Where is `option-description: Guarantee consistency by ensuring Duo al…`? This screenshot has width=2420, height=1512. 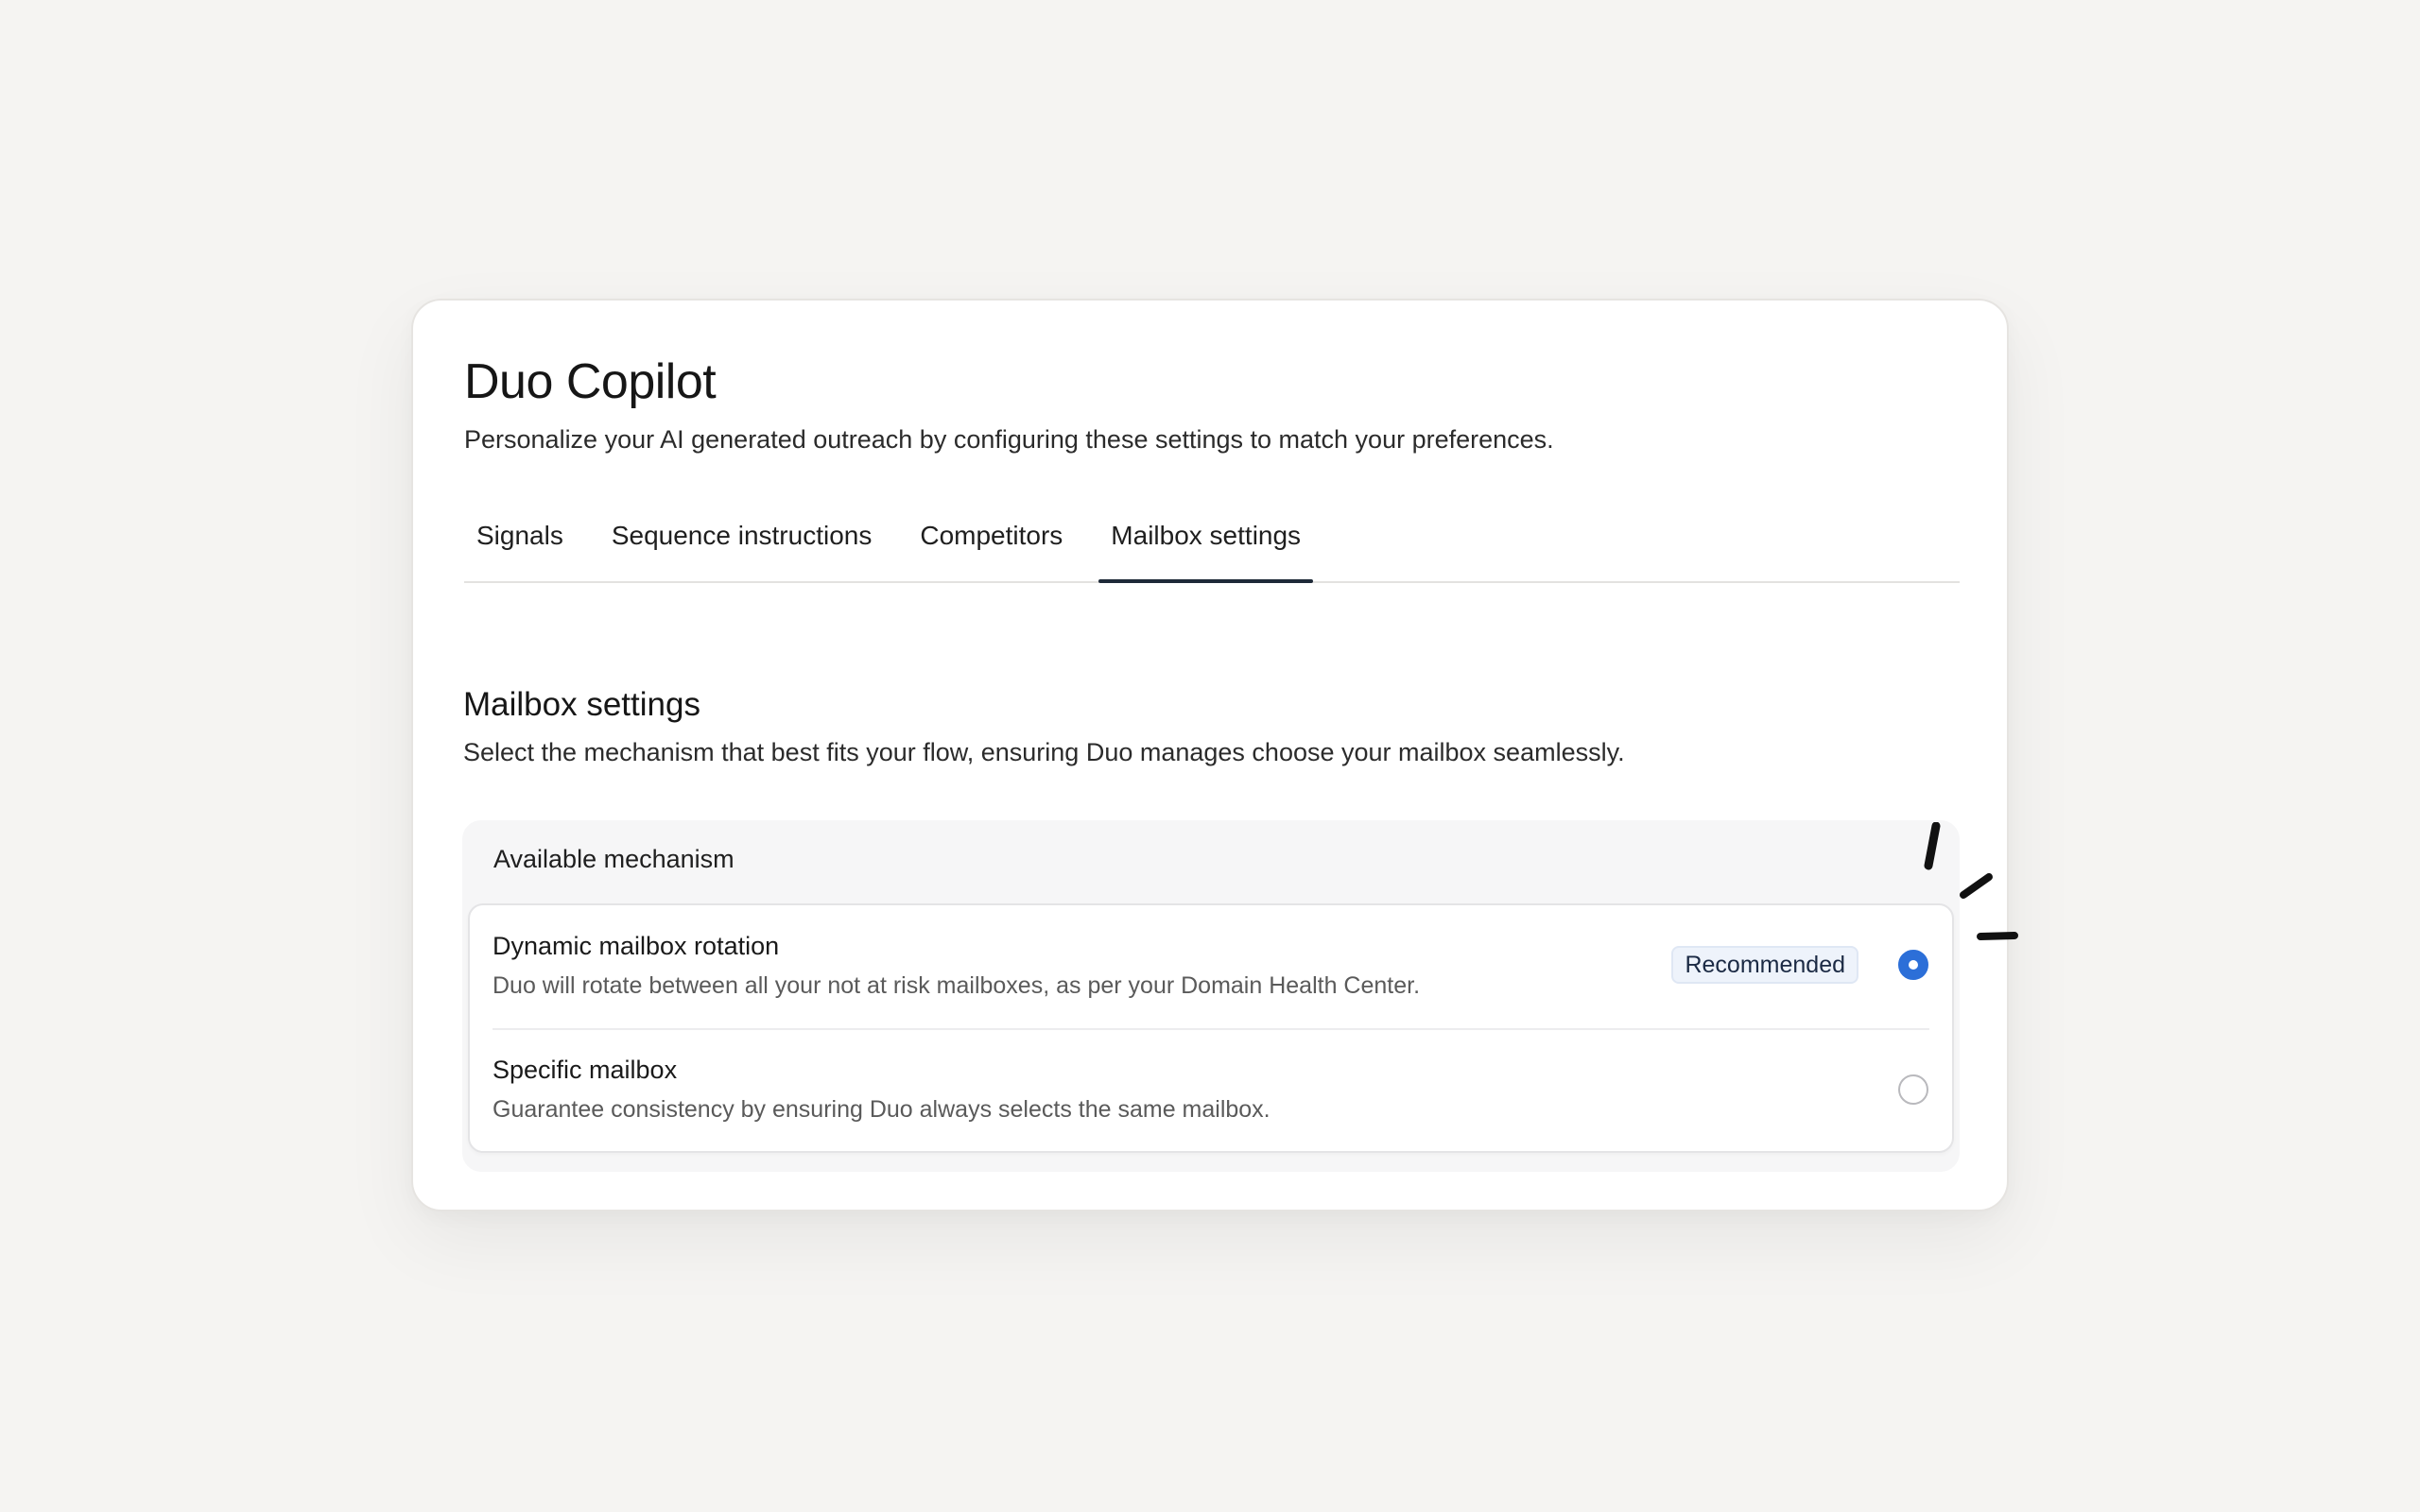
option-description: Guarantee consistency by ensuring Duo al… is located at coordinates (881, 1109).